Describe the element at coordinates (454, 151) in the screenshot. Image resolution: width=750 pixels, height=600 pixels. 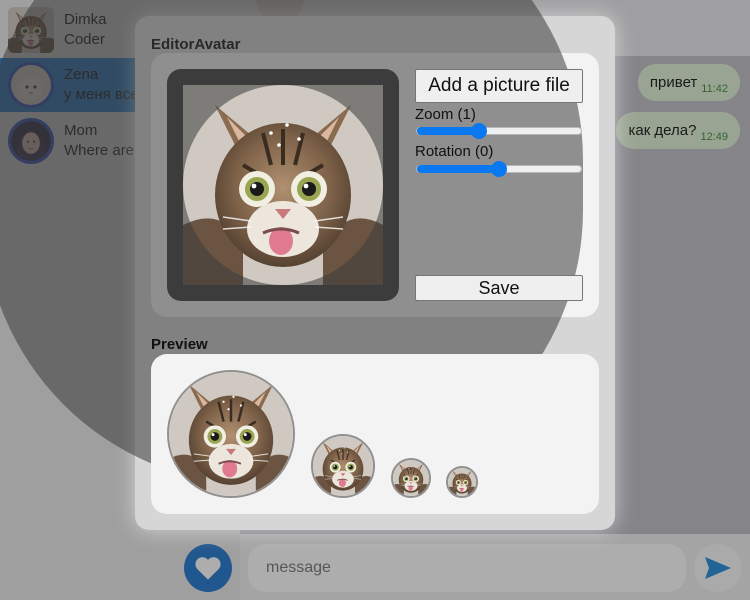
I see `rotation-label: Rotation (0)` at that location.